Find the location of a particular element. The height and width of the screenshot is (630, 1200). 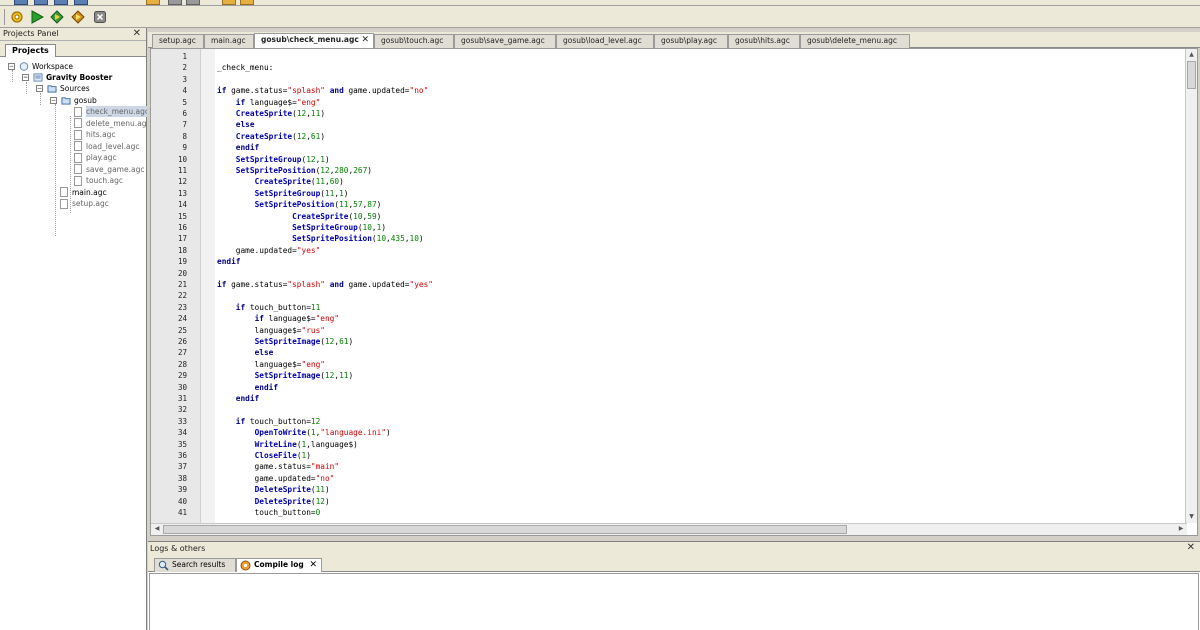

tab-load-level-agc: gosub\load_level.agc is located at coordinates (605, 41).